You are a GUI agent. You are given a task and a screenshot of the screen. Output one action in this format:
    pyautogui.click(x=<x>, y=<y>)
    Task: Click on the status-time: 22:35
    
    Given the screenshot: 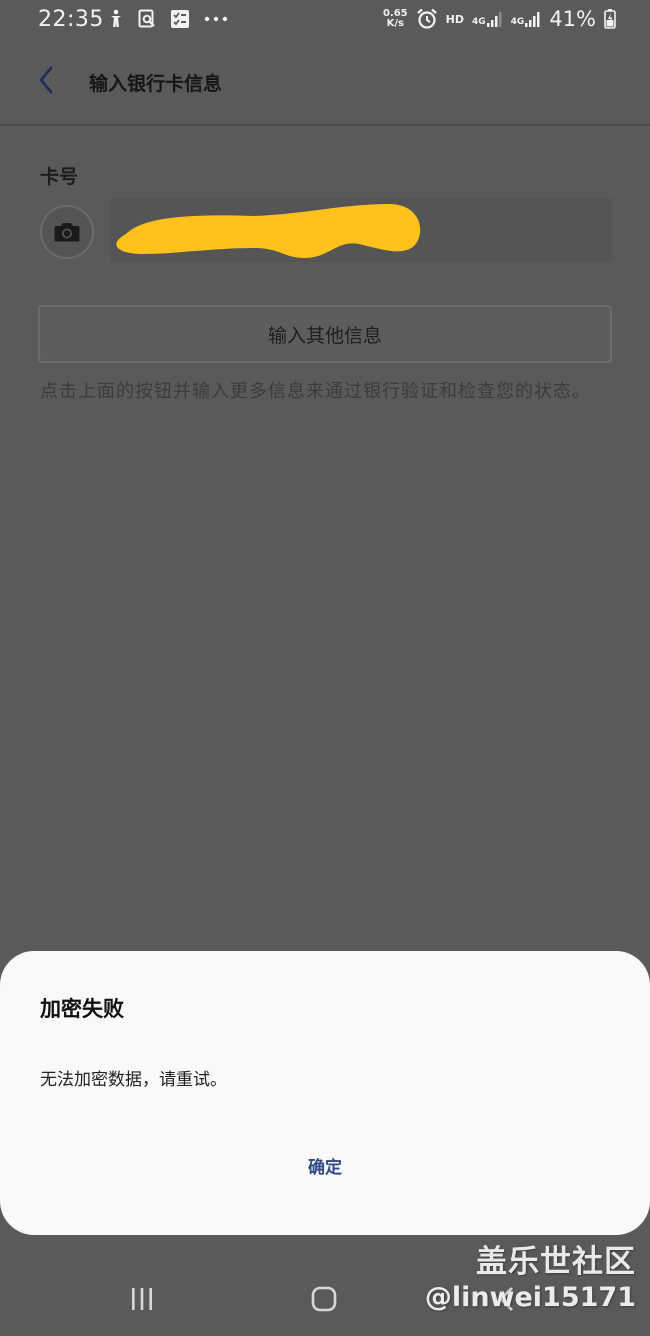 What is the action you would take?
    pyautogui.click(x=71, y=19)
    